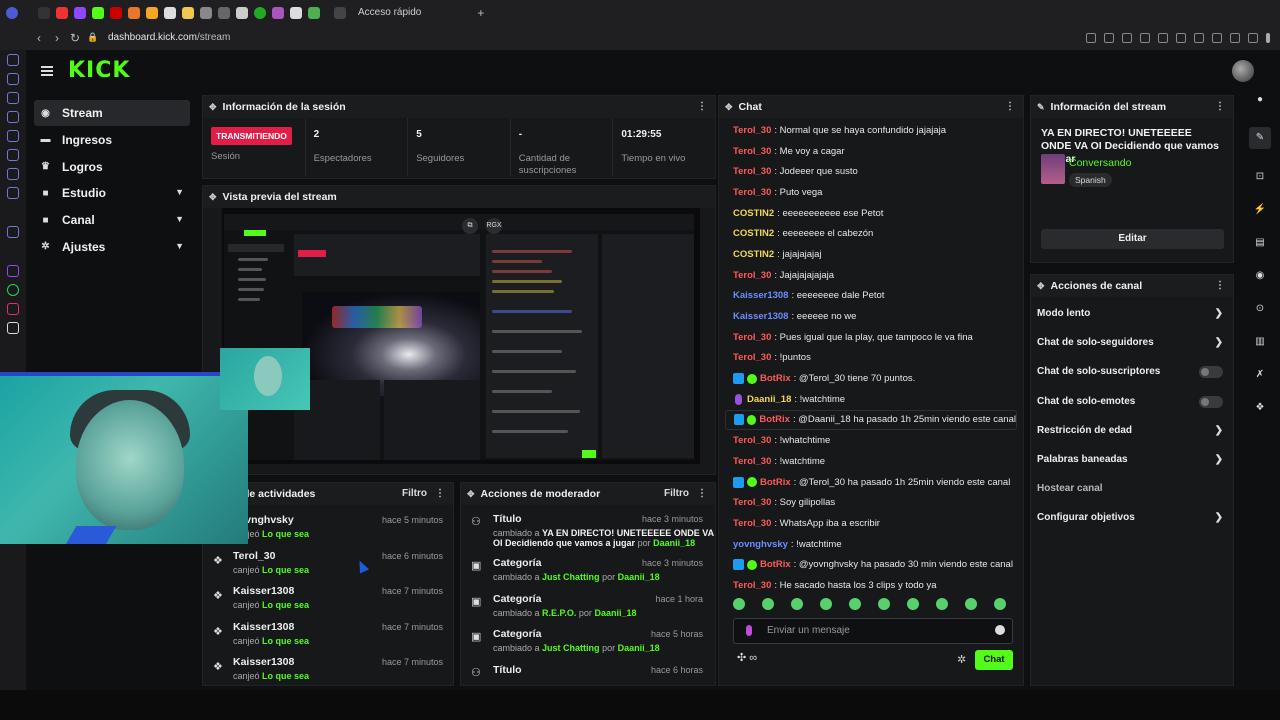 The height and width of the screenshot is (720, 1280). I want to click on edit-button: Editar, so click(1132, 239).